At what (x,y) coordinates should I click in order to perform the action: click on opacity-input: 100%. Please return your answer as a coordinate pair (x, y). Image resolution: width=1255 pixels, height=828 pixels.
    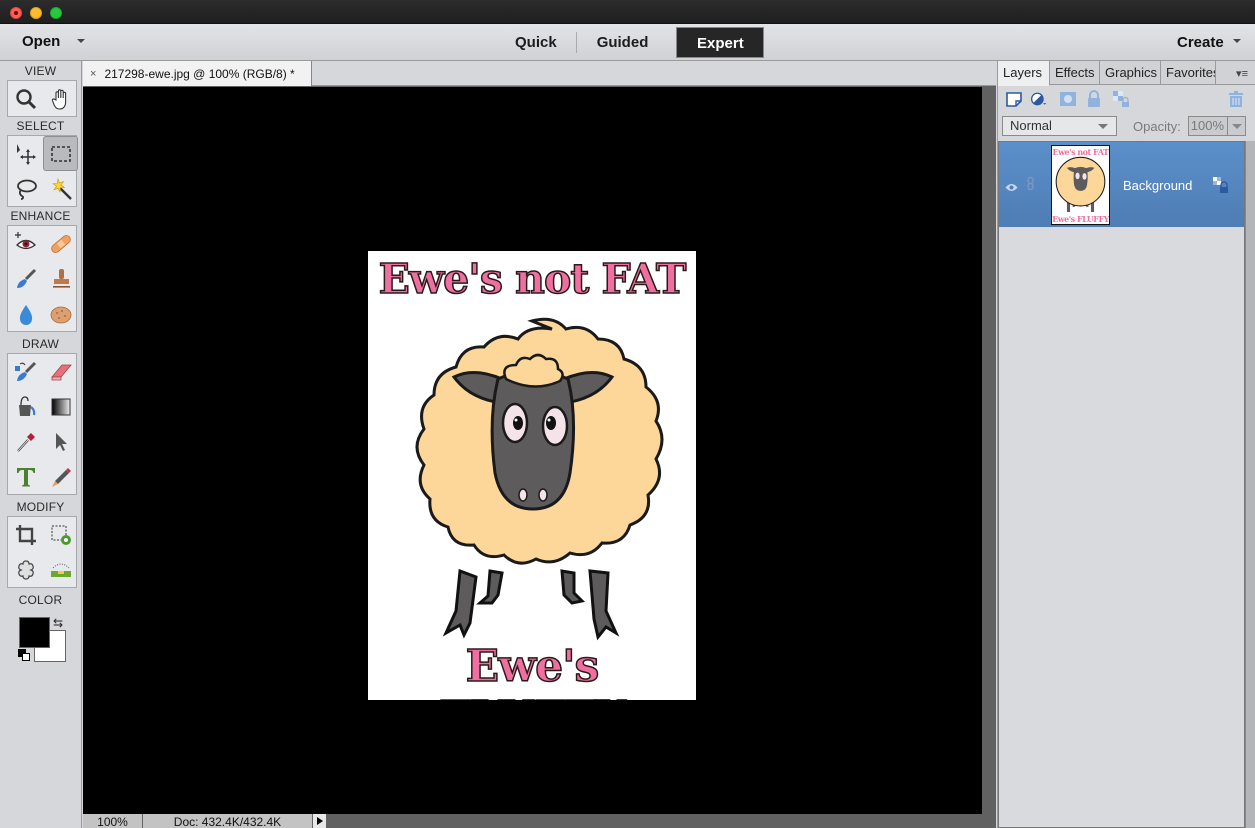
    Looking at the image, I should click on (1208, 126).